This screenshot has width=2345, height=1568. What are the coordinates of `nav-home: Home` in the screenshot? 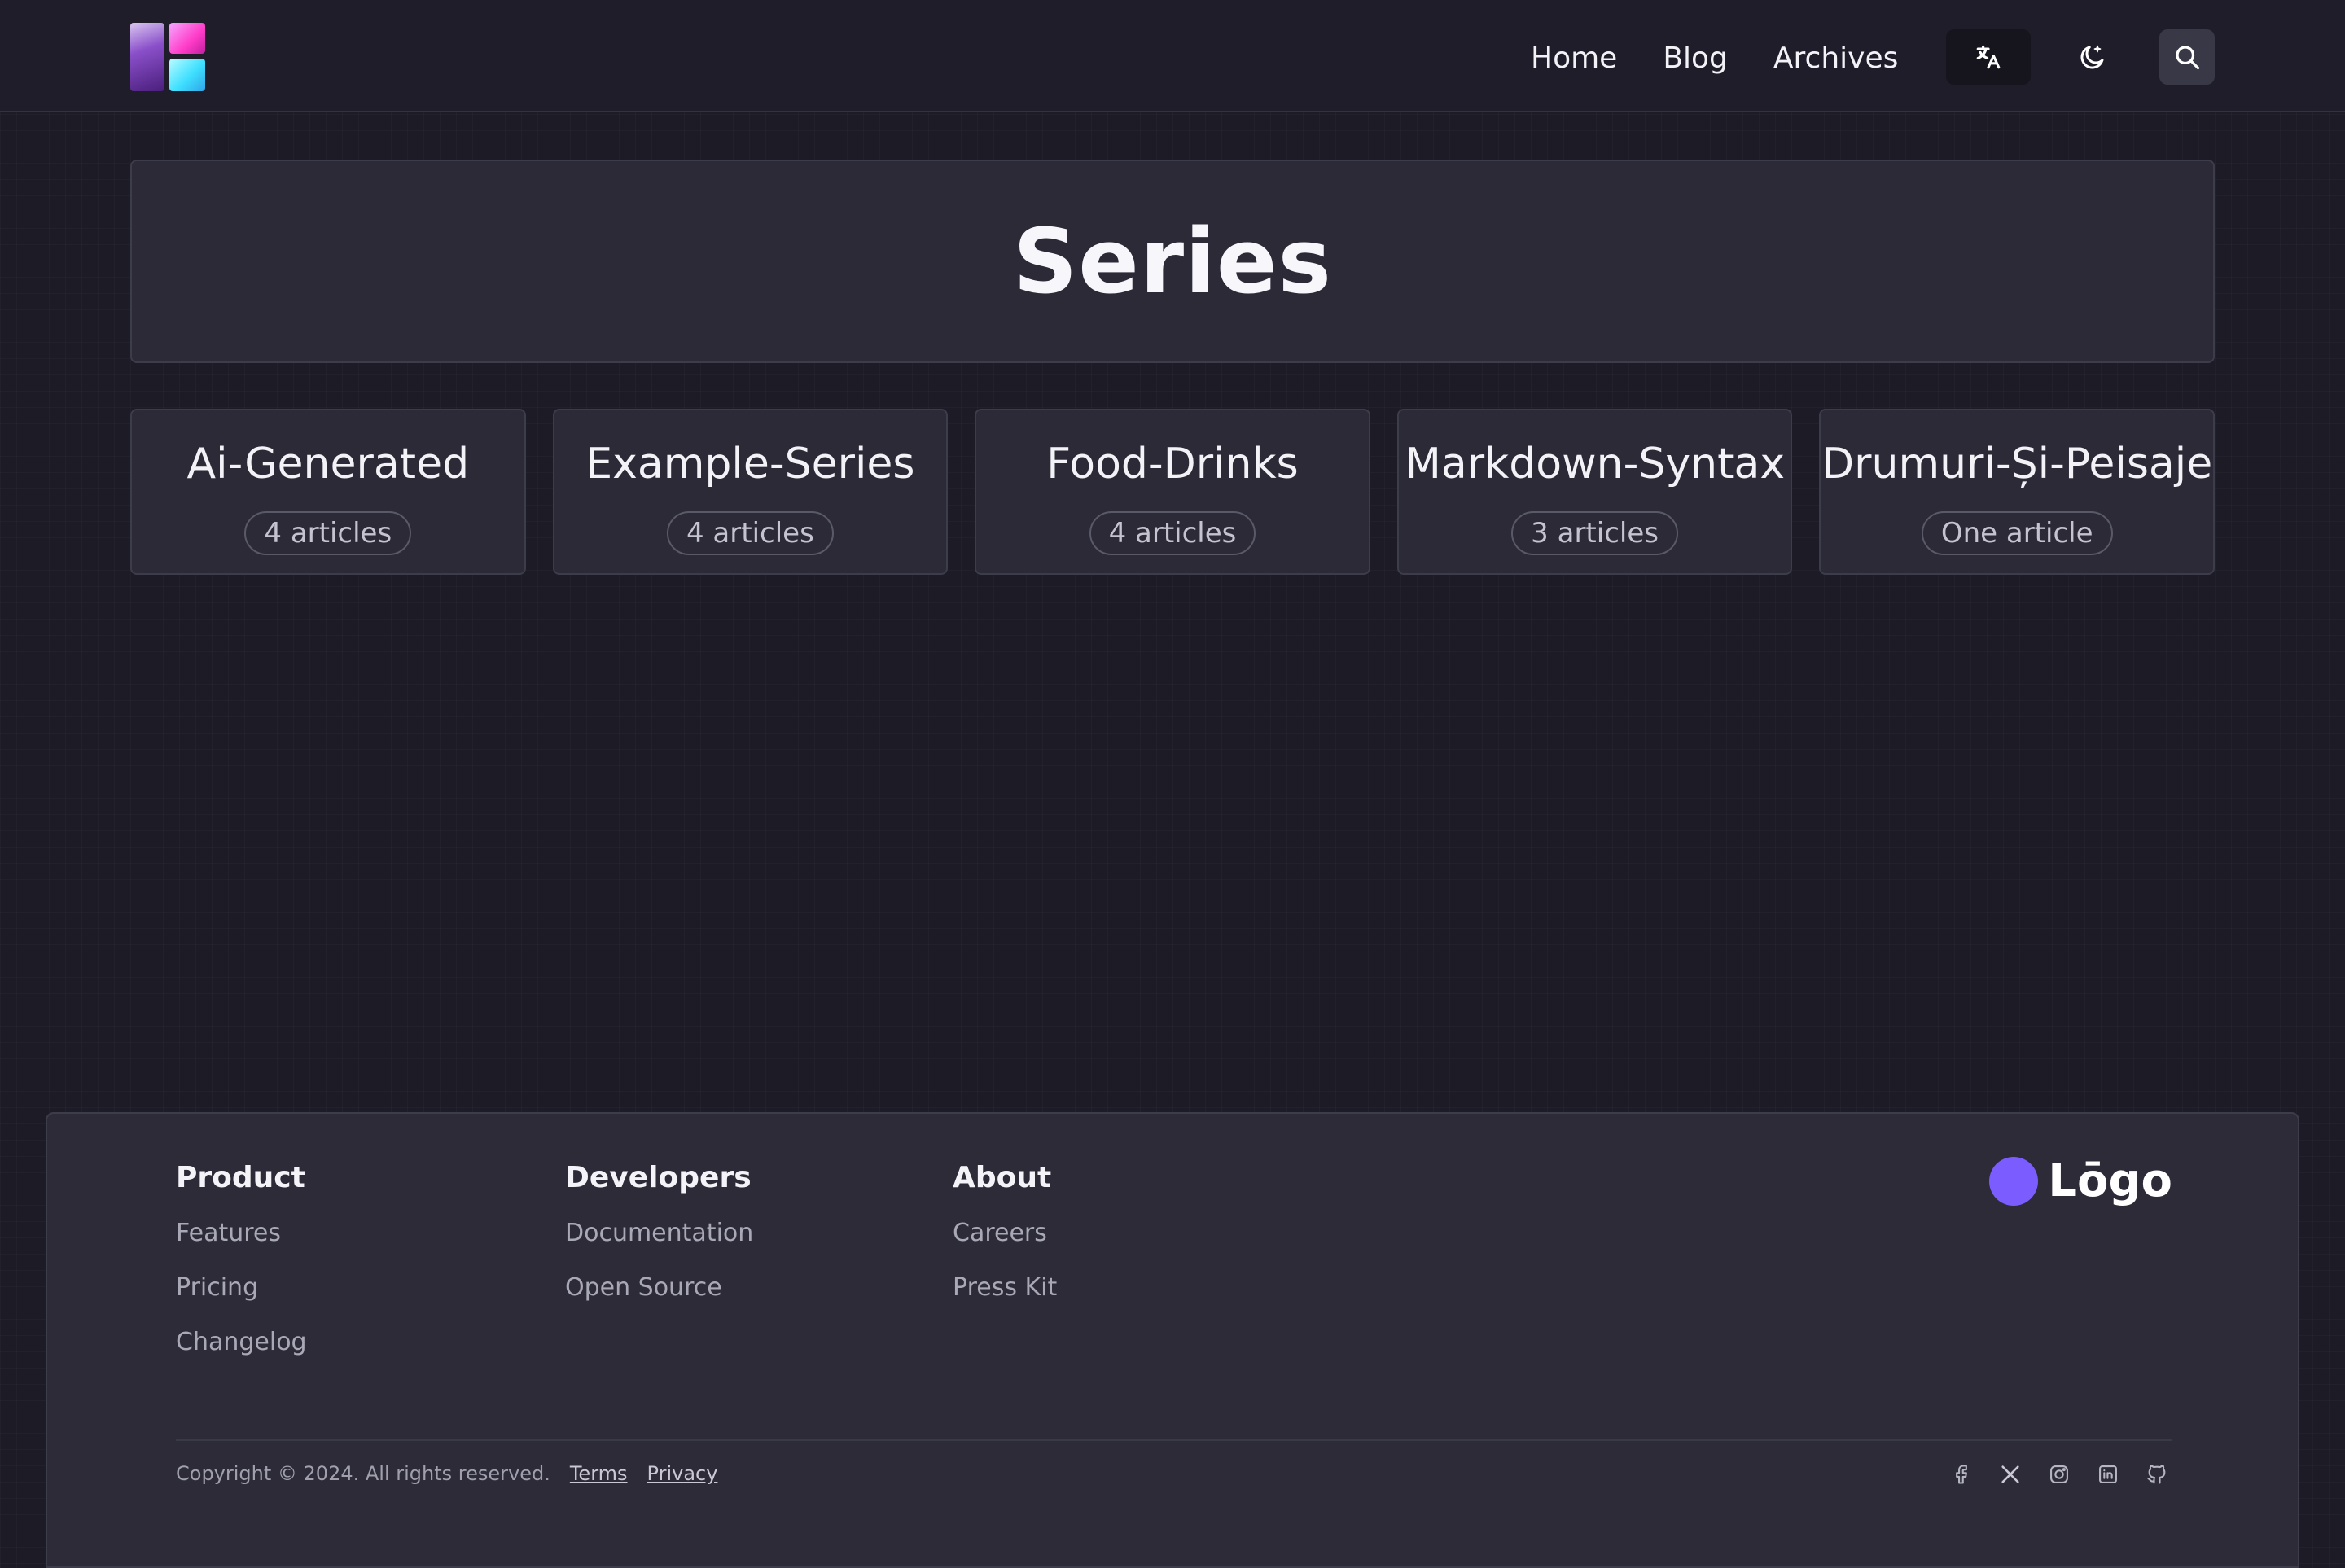 It's located at (1574, 58).